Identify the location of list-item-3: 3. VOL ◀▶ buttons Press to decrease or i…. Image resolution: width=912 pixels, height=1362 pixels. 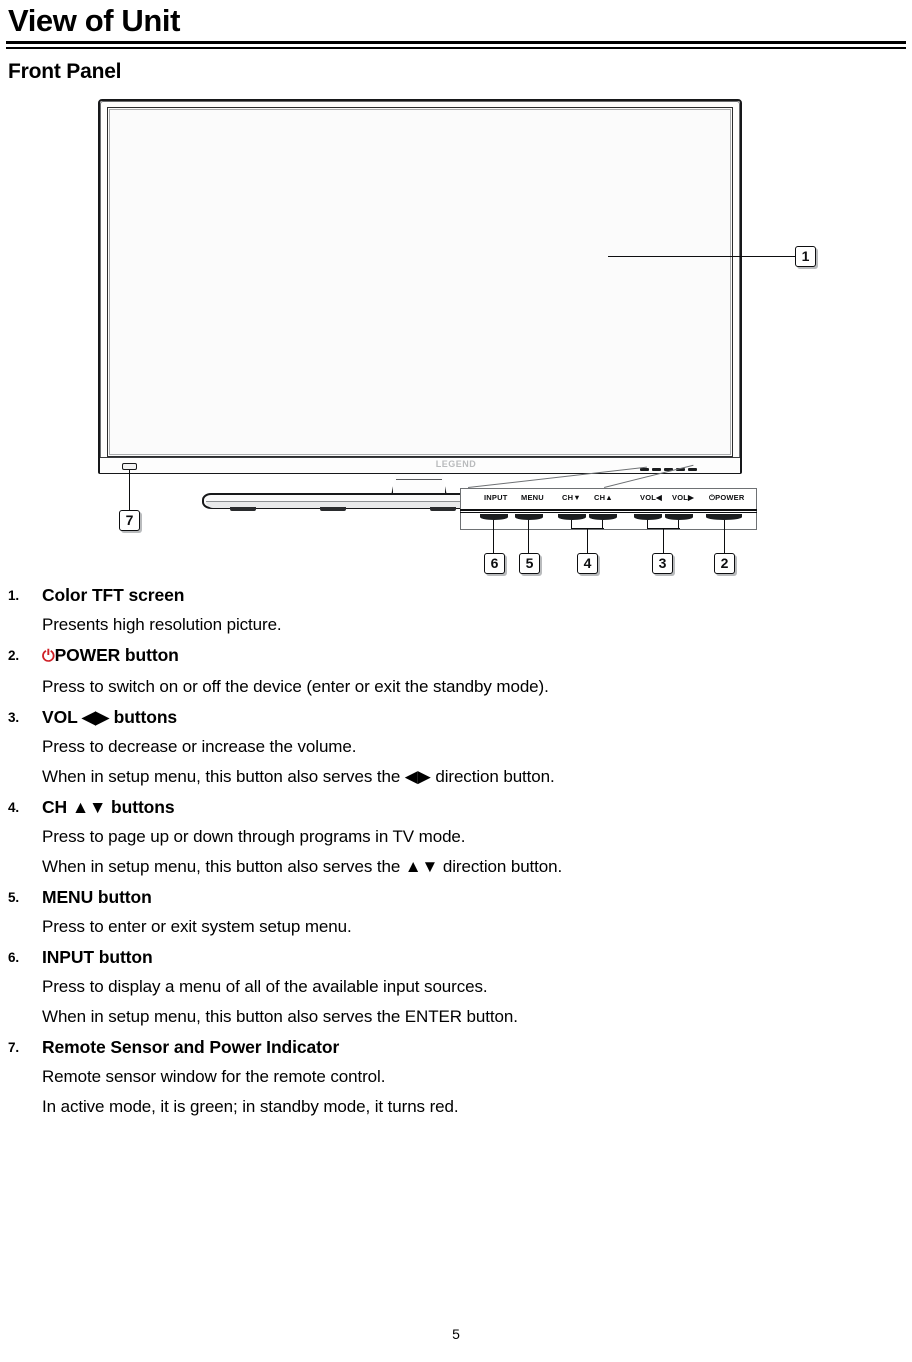
(456, 747).